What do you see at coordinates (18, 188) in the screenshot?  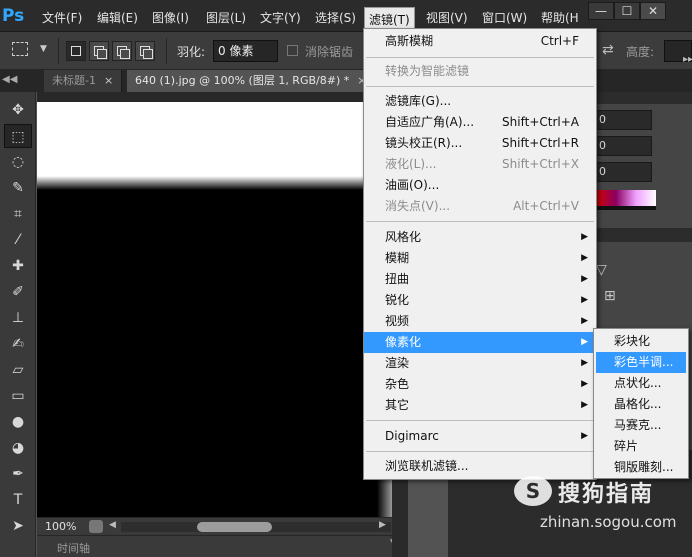 I see `quick-selection-tool-icon: ✎` at bounding box center [18, 188].